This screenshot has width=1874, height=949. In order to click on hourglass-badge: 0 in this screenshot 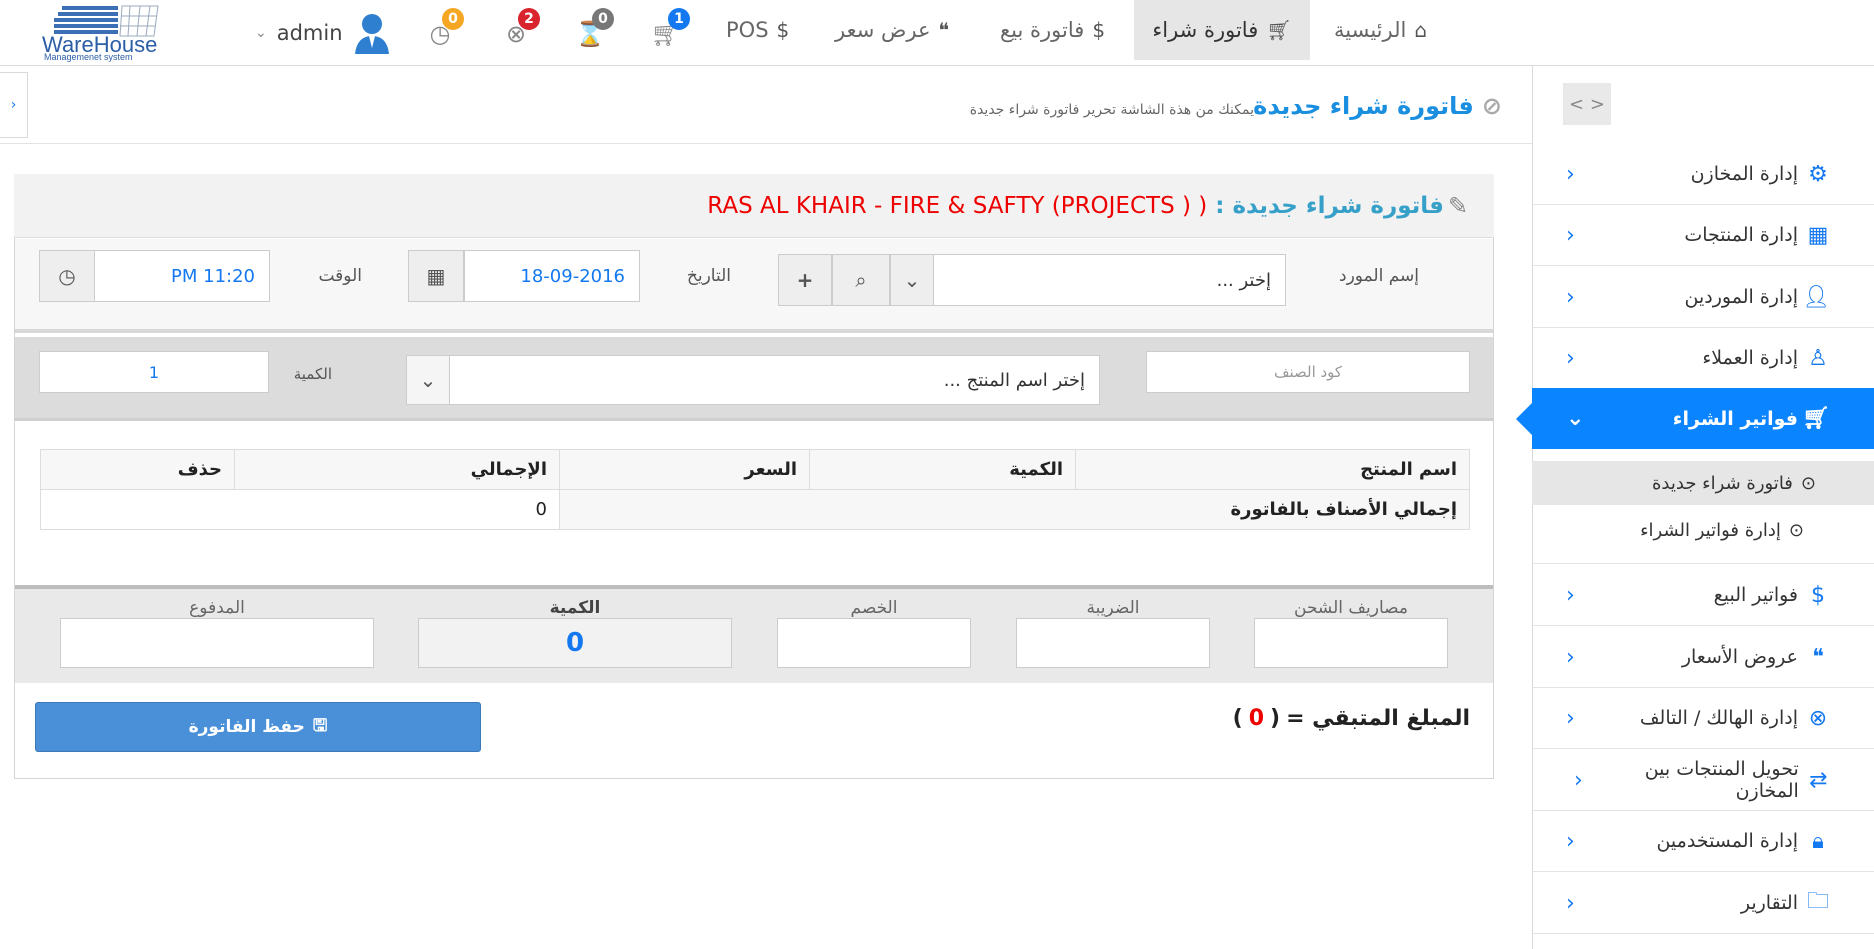, I will do `click(603, 19)`.